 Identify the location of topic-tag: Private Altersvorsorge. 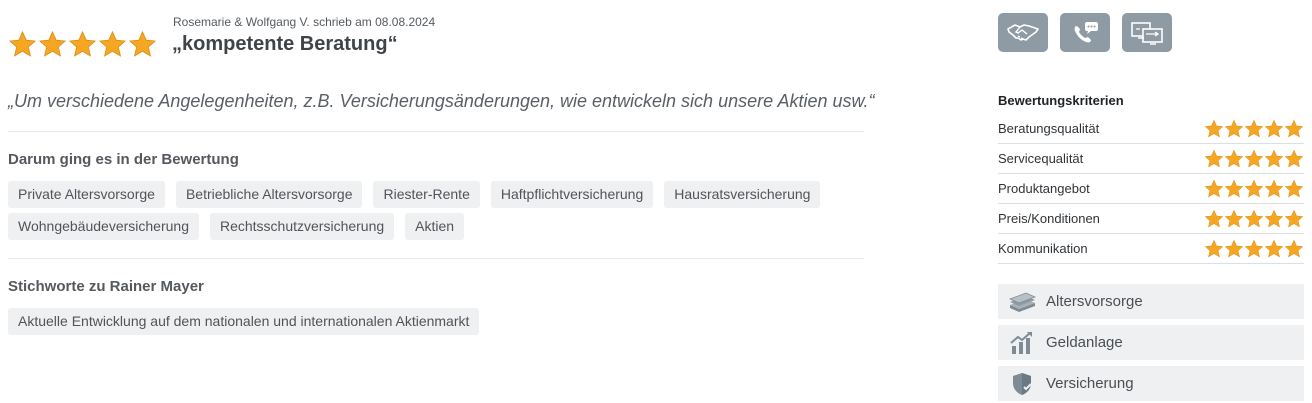
(86, 194).